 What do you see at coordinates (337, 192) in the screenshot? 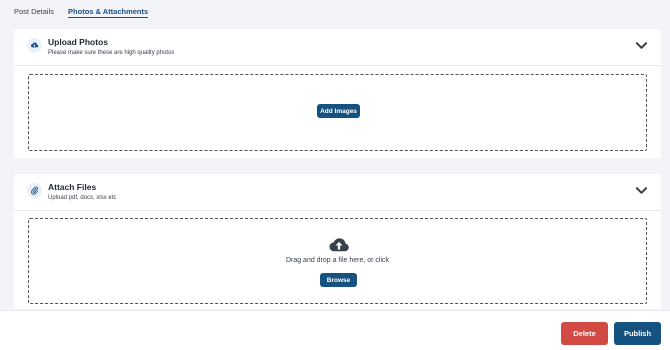
I see `attach-files-header: Attach Files Upload pdf, docx, xlsx etc` at bounding box center [337, 192].